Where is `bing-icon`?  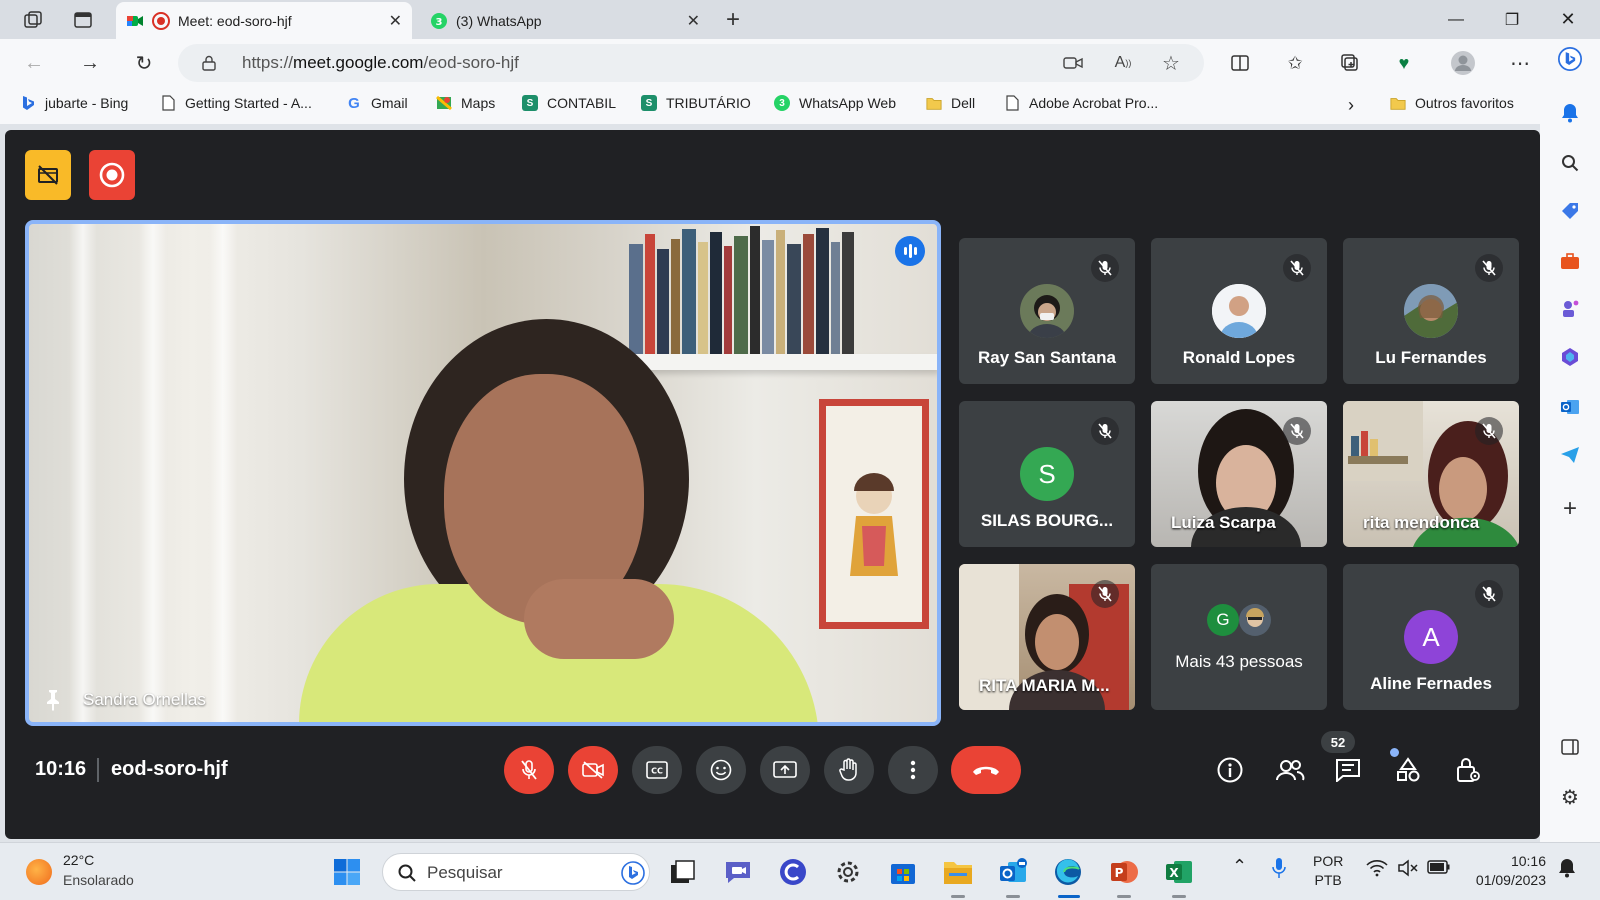
bing-icon is located at coordinates (28, 103).